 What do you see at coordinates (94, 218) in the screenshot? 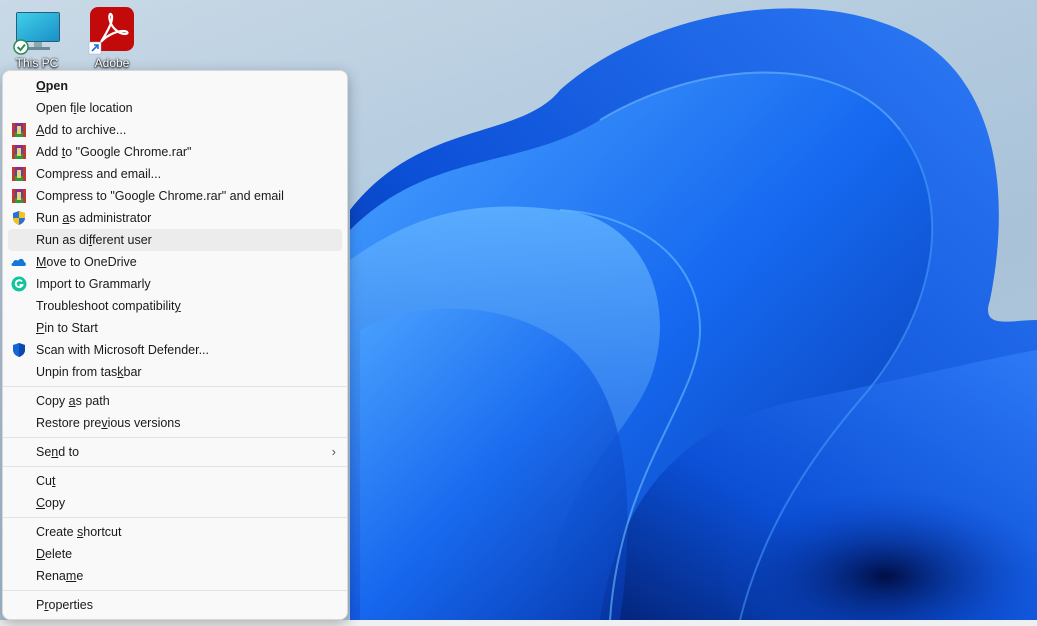
I see `menu-item-label: Run as administrator` at bounding box center [94, 218].